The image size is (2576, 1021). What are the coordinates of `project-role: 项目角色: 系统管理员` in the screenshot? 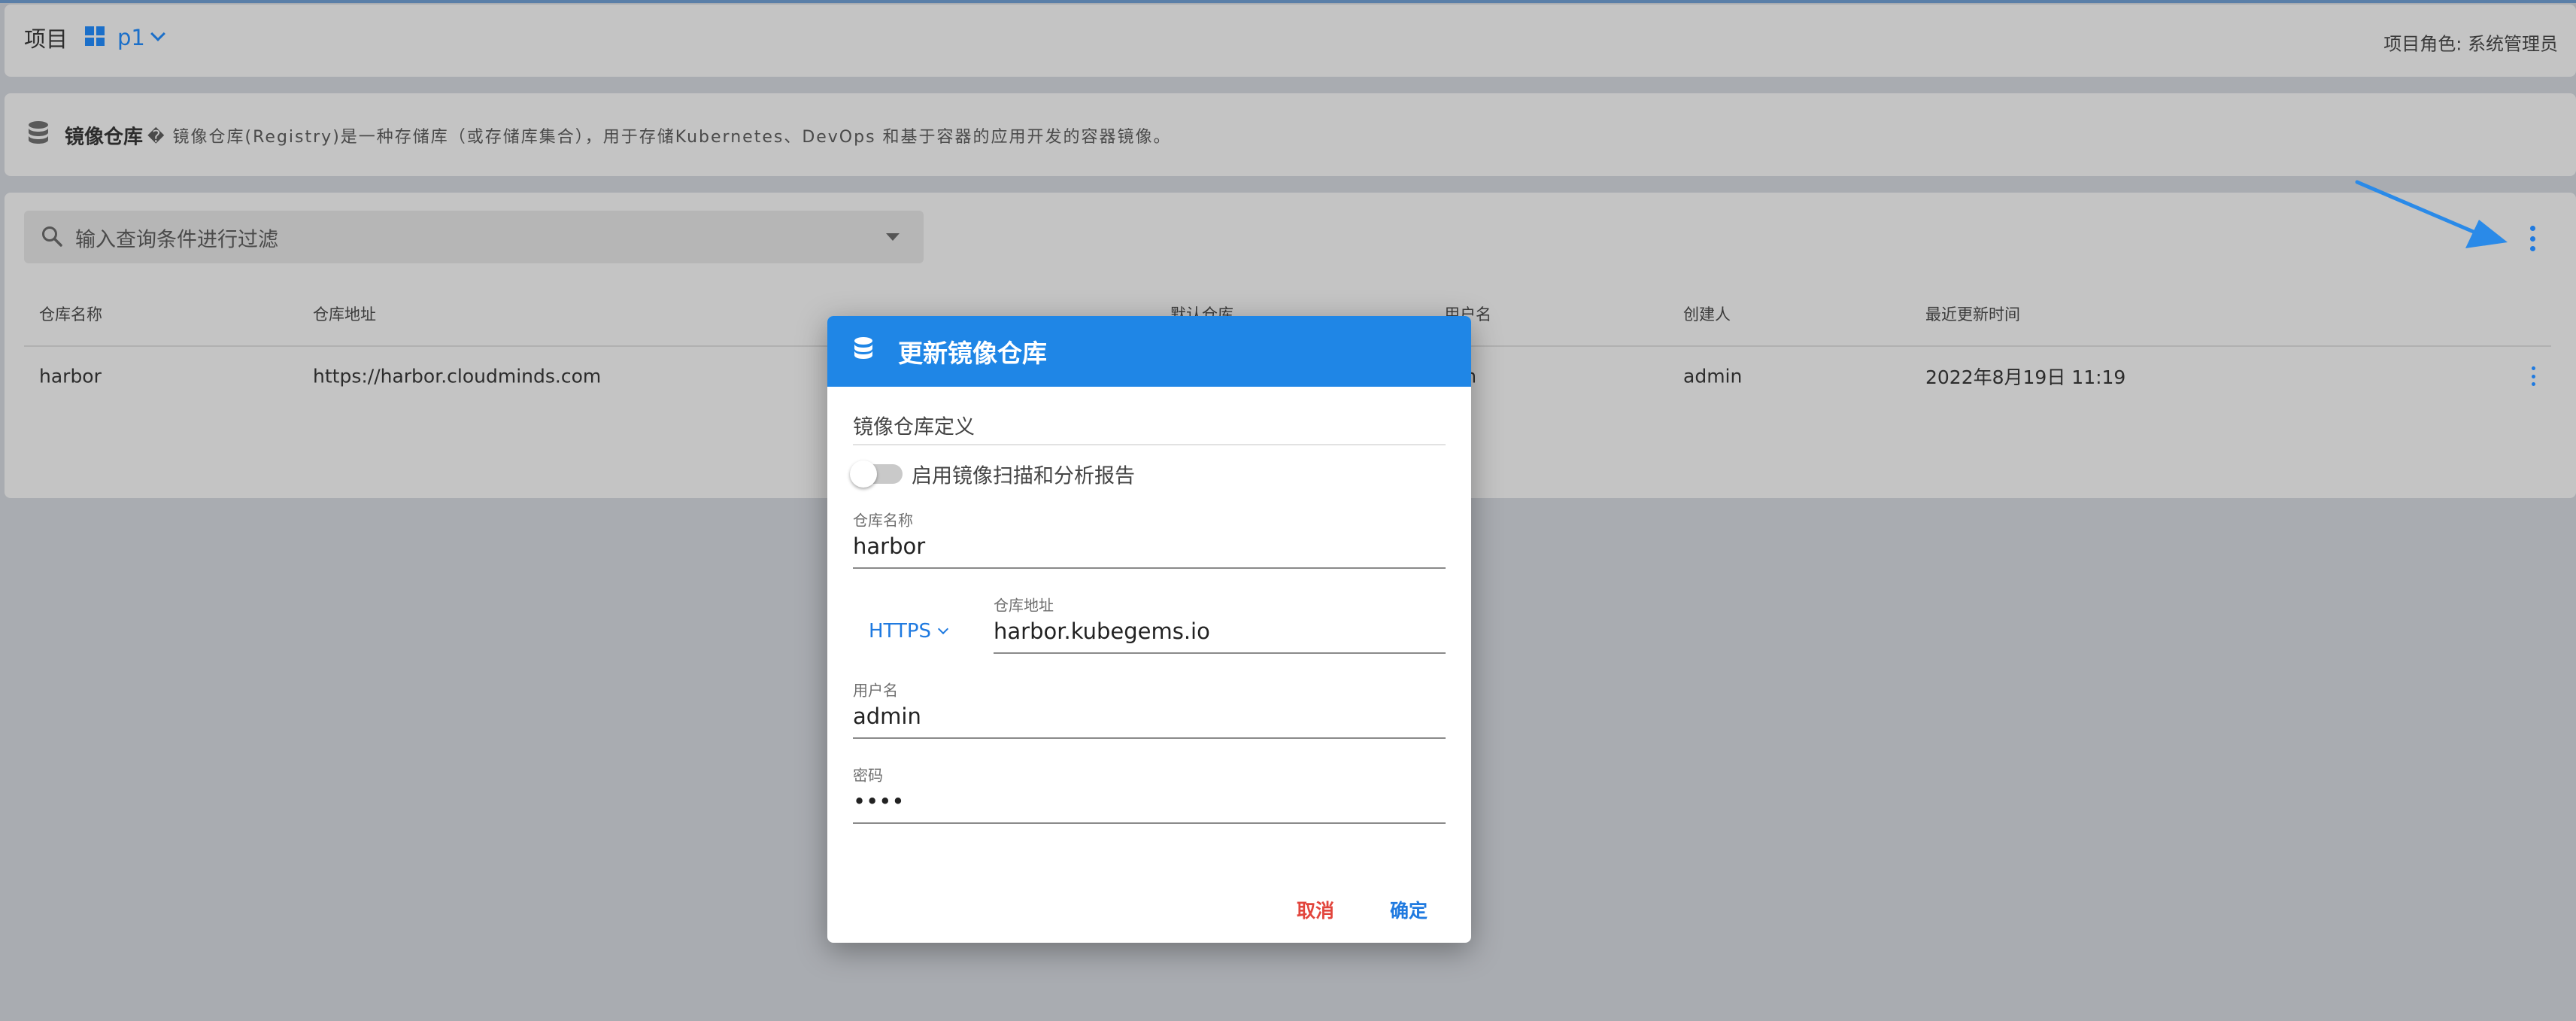 It's located at (2470, 44).